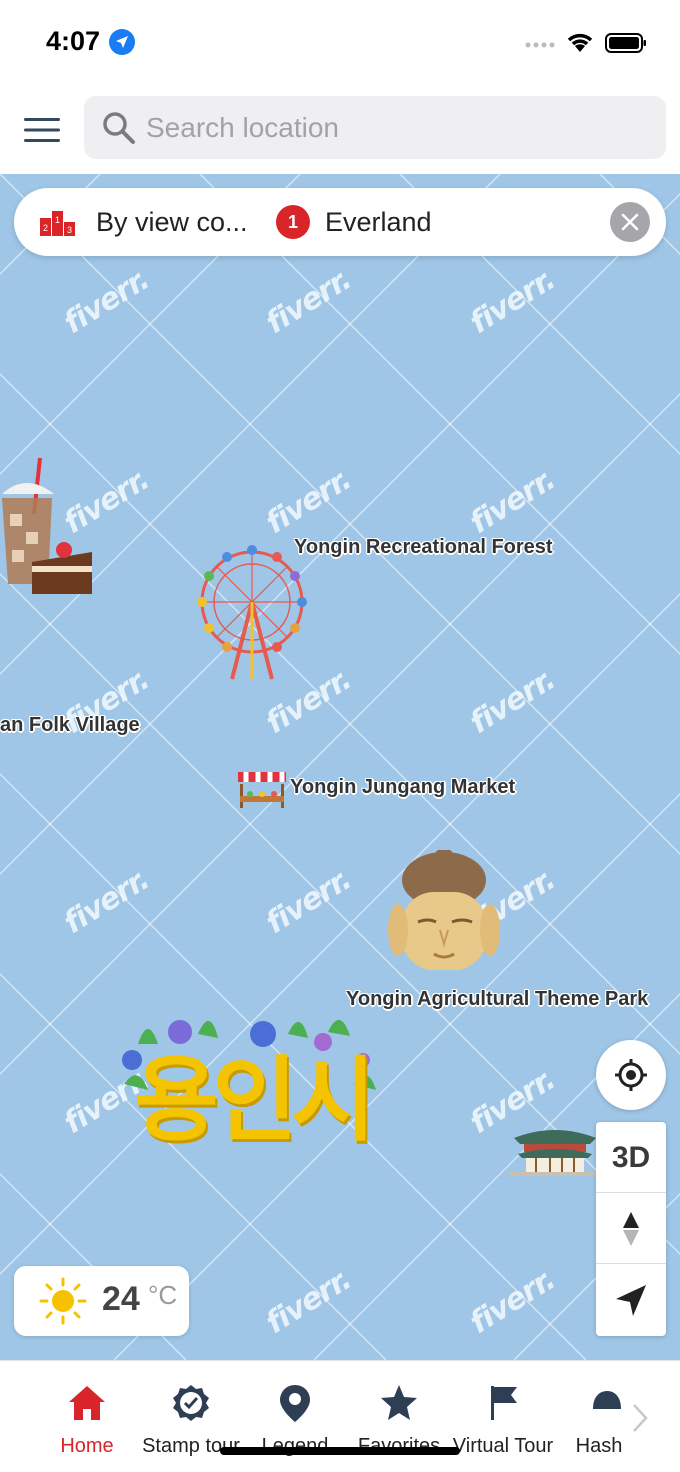 The height and width of the screenshot is (1472, 680). What do you see at coordinates (340, 1451) in the screenshot?
I see `home-indicator` at bounding box center [340, 1451].